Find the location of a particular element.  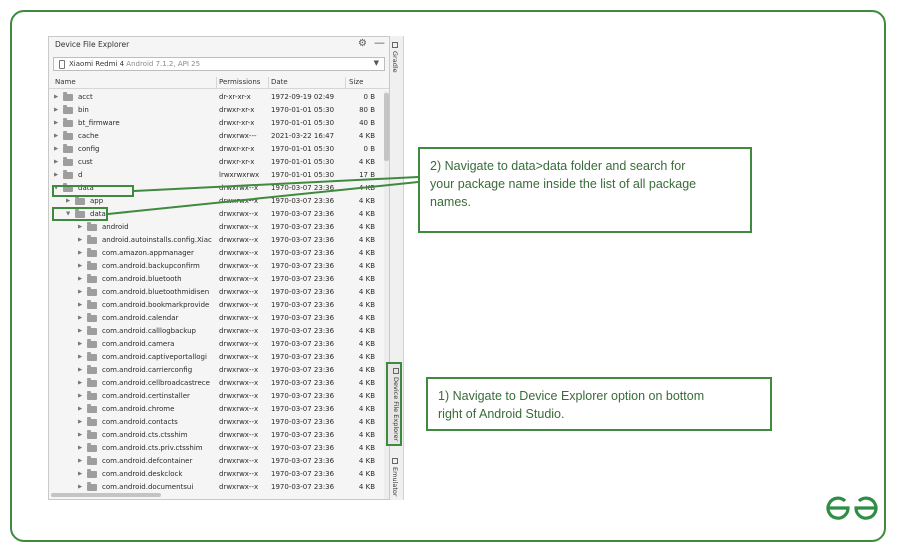

scrollbar-thumb is located at coordinates (386, 127).